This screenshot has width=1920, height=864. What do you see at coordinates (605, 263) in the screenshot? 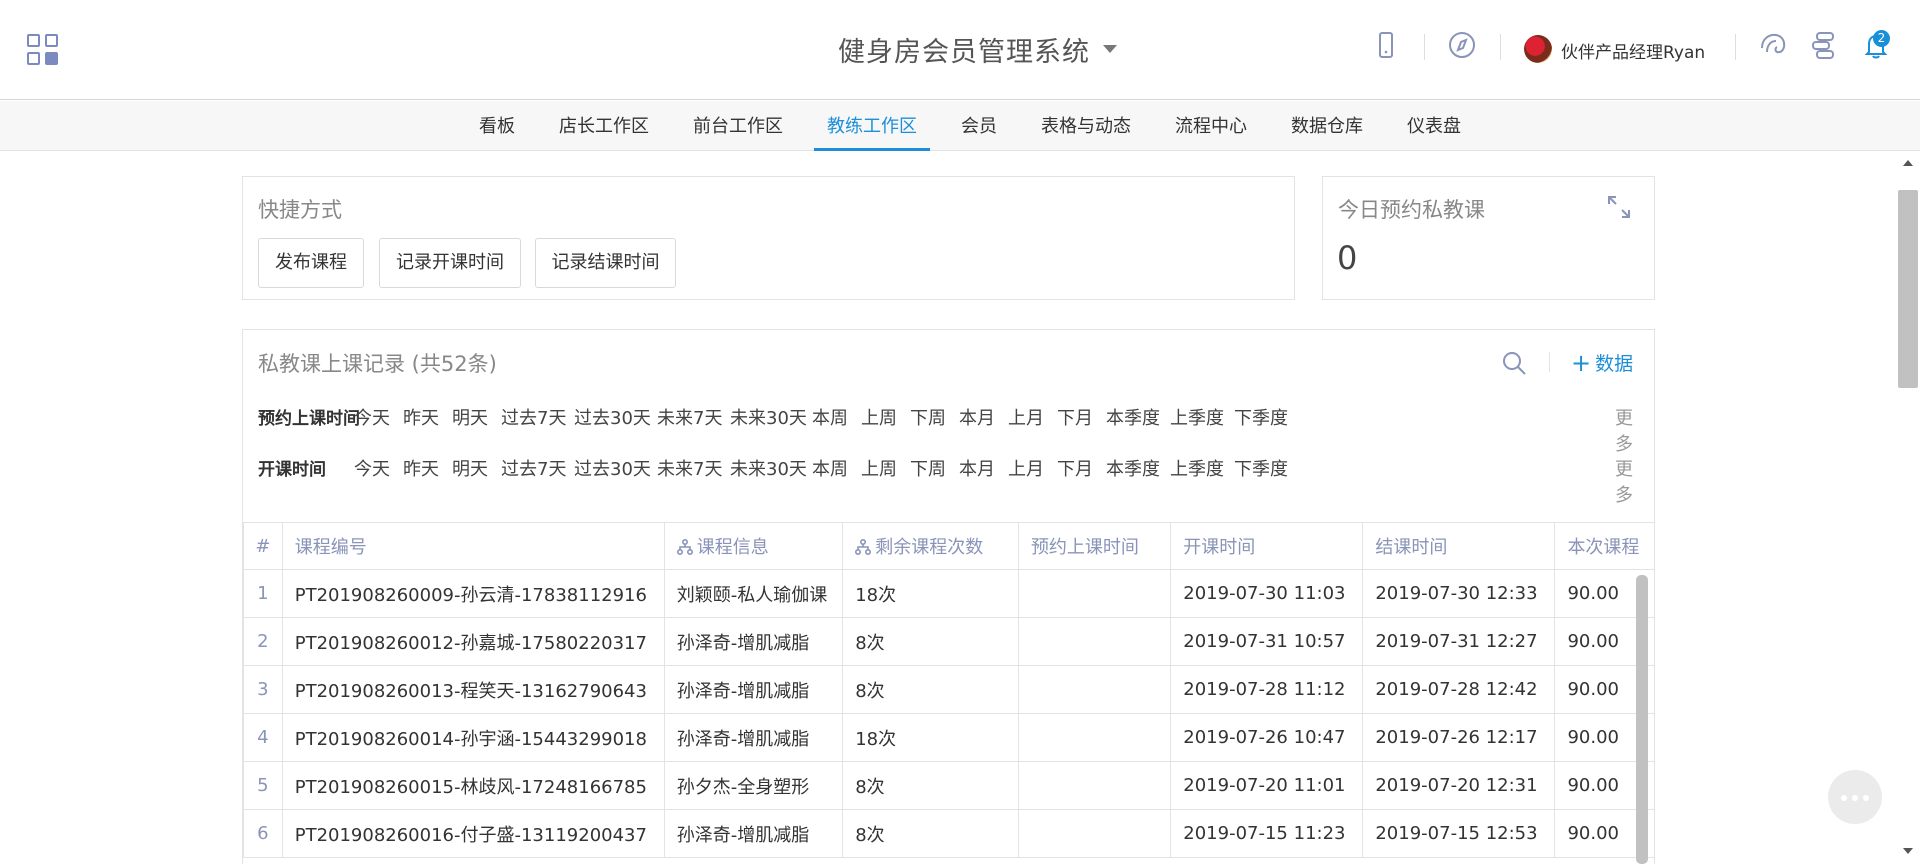
I see `record-end-time-button: 记录结课时间` at bounding box center [605, 263].